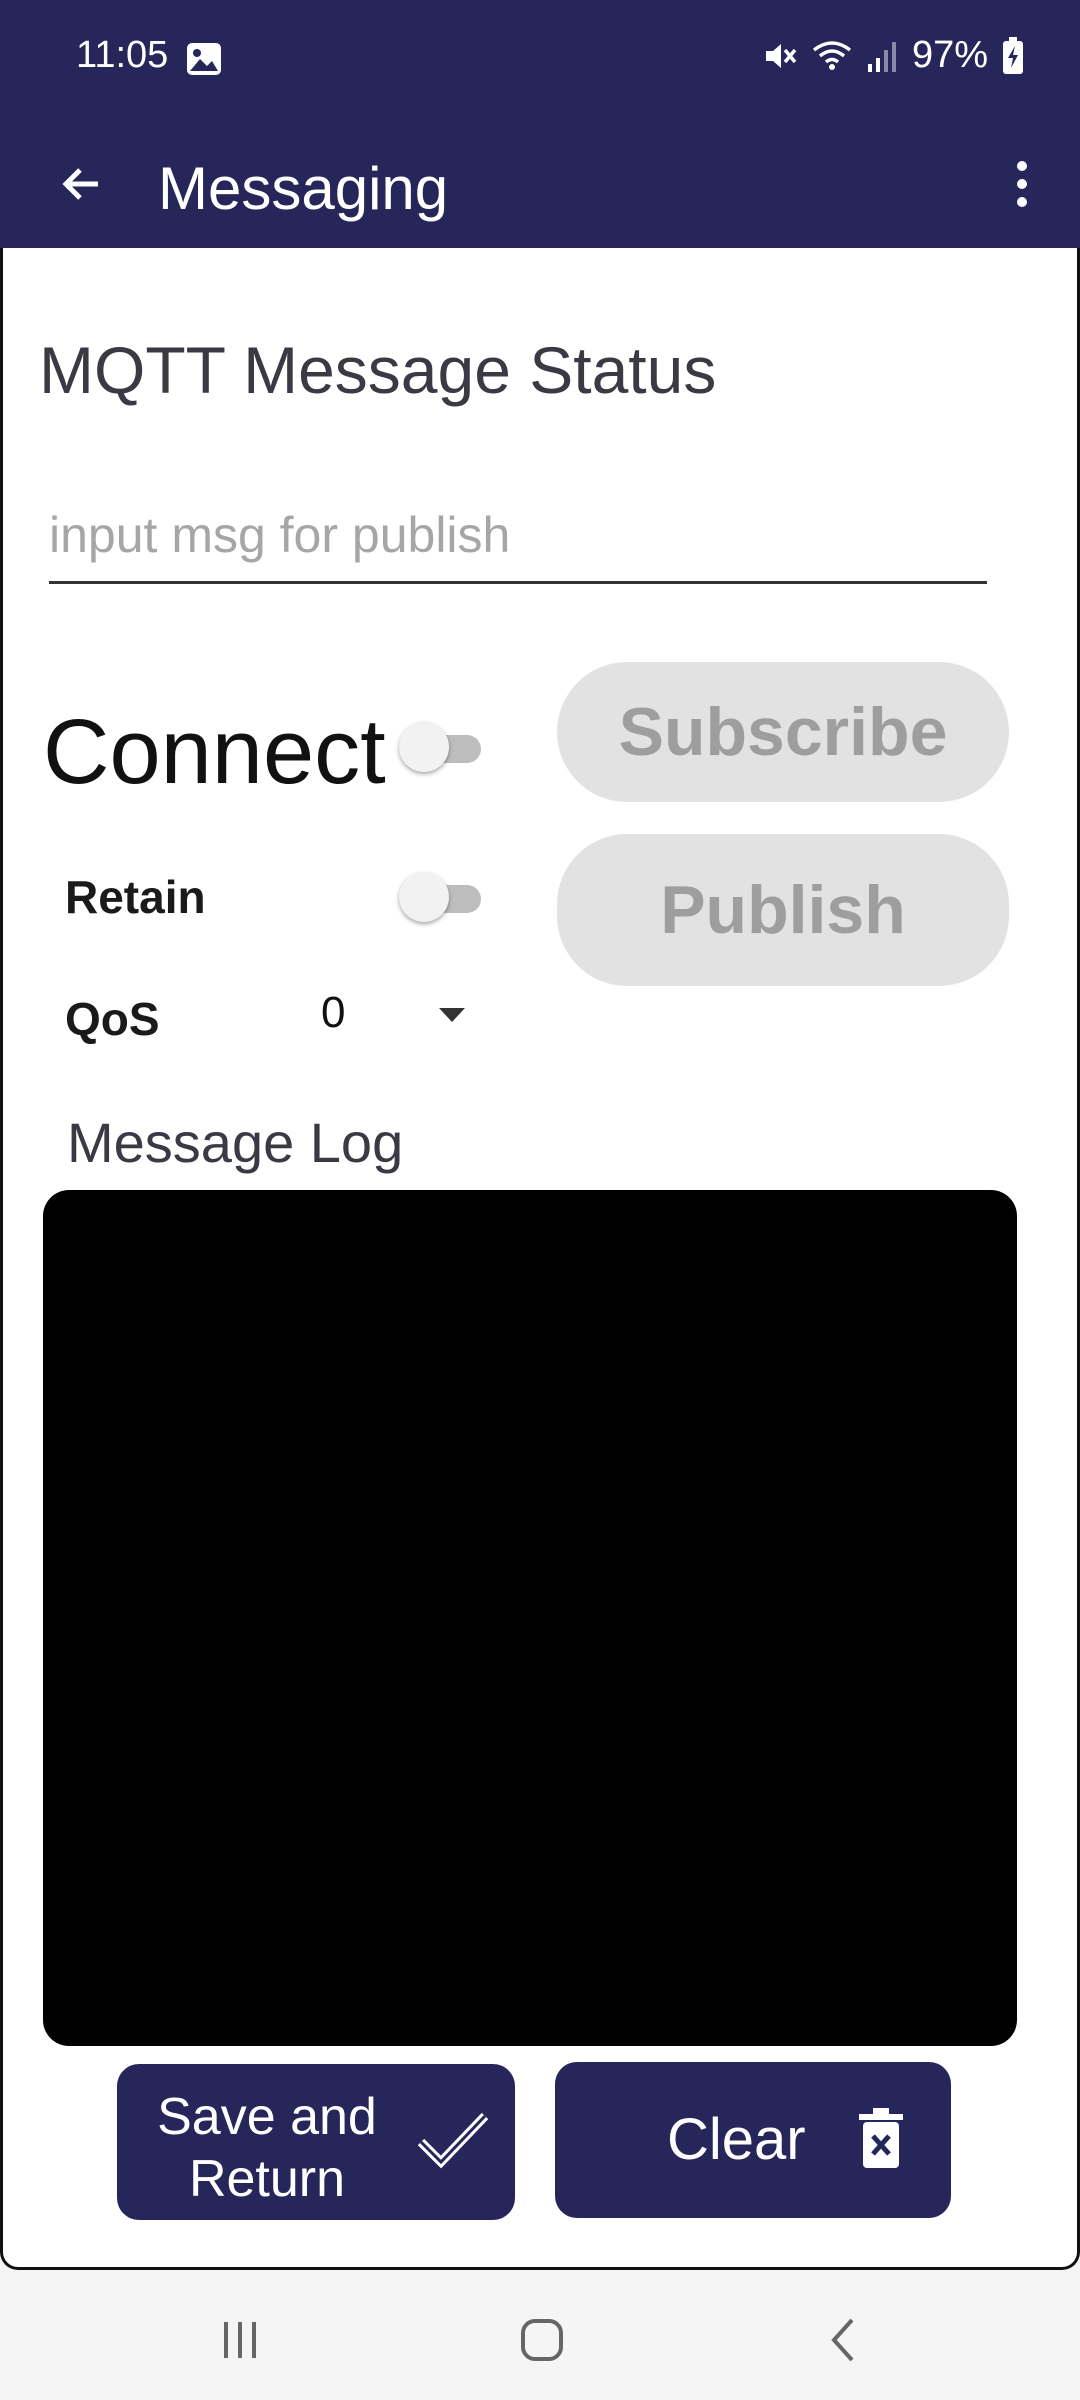  What do you see at coordinates (881, 2140) in the screenshot?
I see `delete-icon` at bounding box center [881, 2140].